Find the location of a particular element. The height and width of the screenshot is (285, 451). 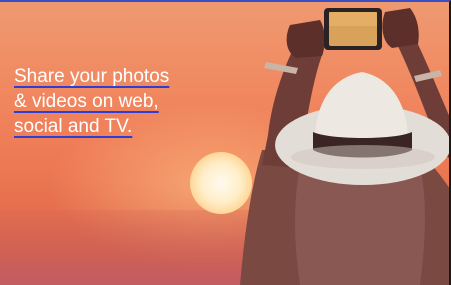

phone-icon is located at coordinates (353, 29).